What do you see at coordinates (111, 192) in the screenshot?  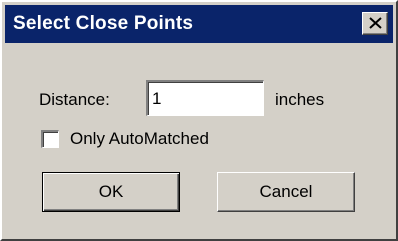 I see `ok-button: OK` at bounding box center [111, 192].